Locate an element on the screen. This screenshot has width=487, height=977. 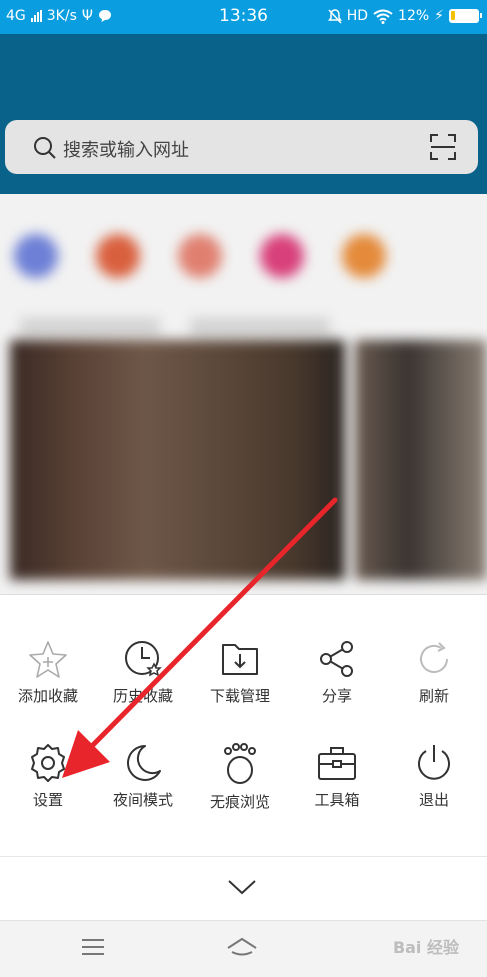
menu-item-label: 设置 is located at coordinates (47, 800).